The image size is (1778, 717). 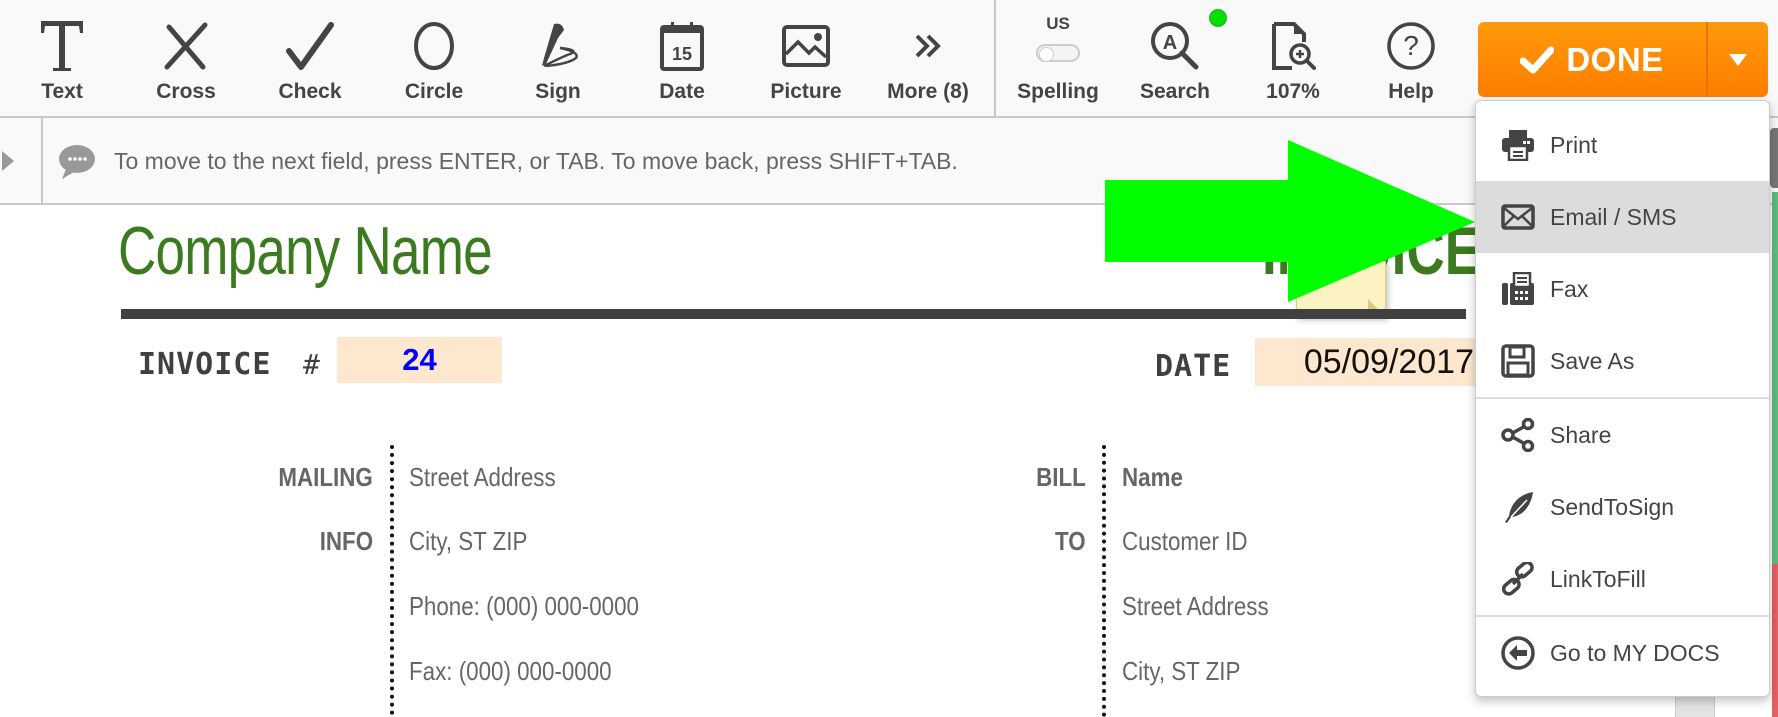 I want to click on tool-spelling: US Spelling, so click(x=1058, y=58).